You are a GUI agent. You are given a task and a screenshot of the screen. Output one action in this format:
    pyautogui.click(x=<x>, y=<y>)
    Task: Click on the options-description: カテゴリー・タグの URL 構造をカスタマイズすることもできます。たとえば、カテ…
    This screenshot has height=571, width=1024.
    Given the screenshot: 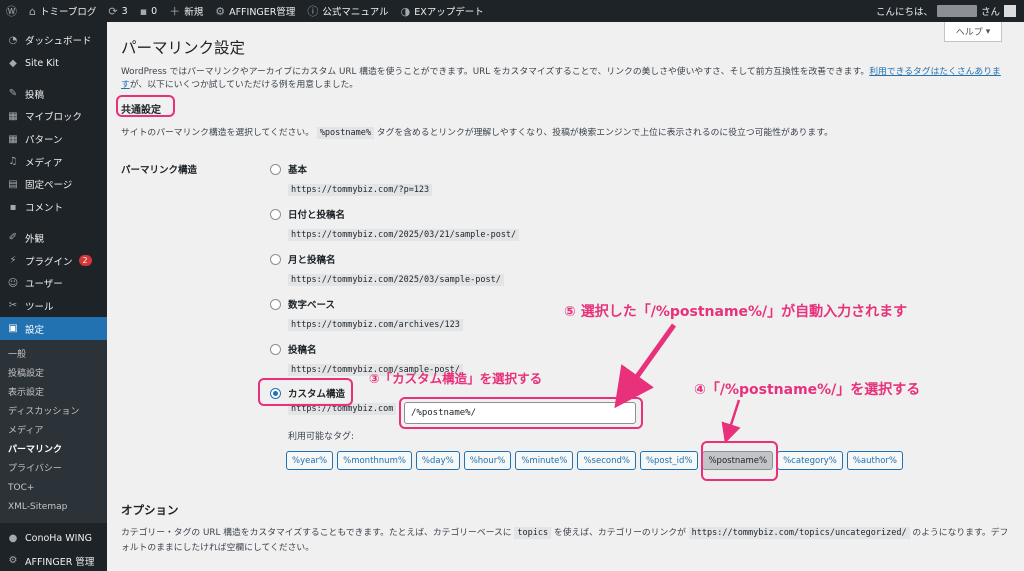 What is the action you would take?
    pyautogui.click(x=565, y=540)
    